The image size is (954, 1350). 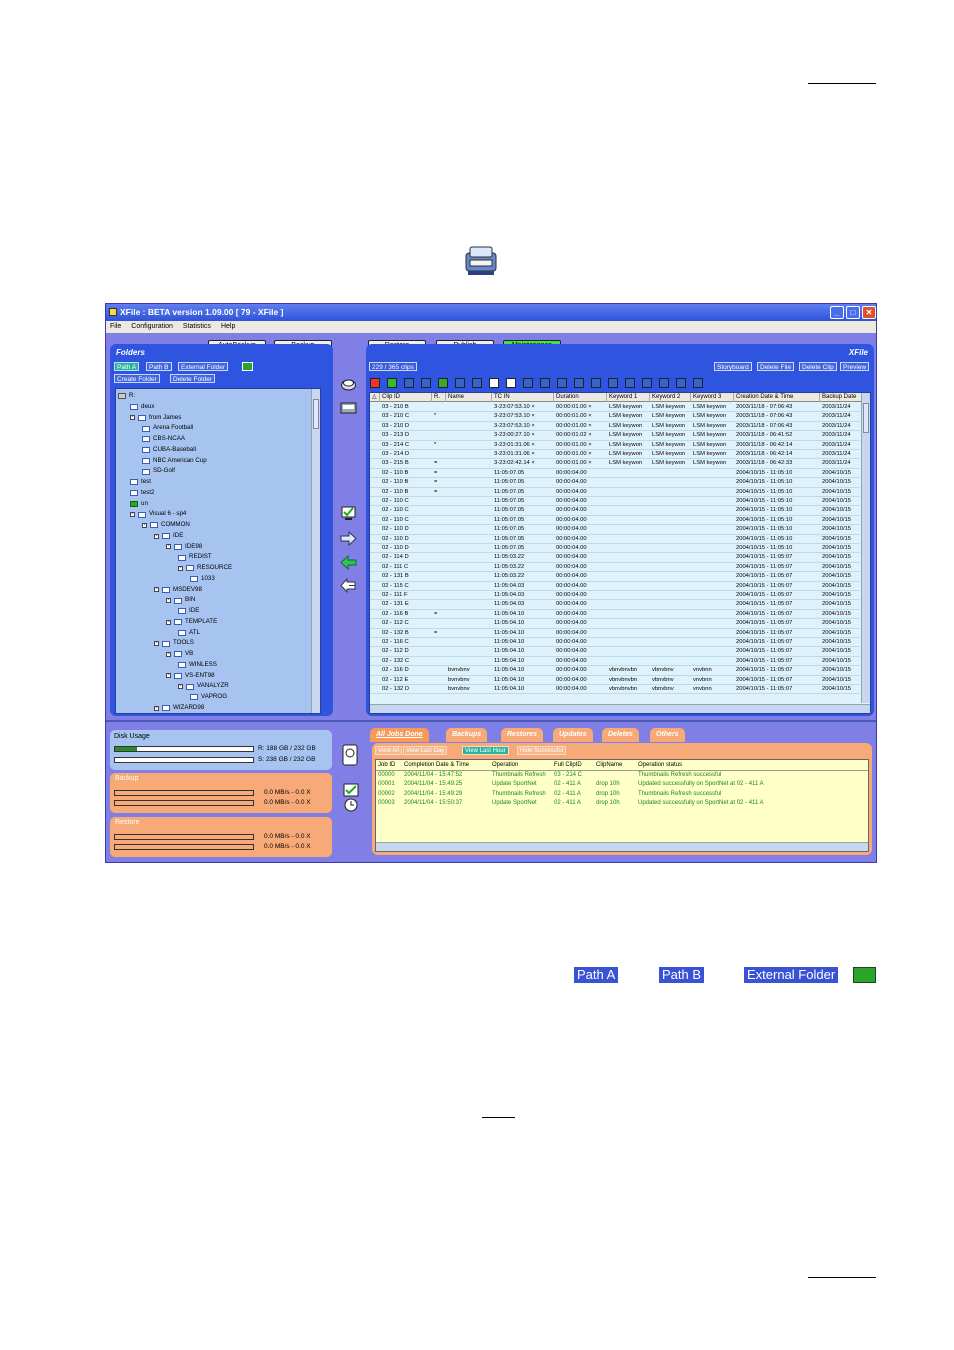 I want to click on tree-item: - BIN, so click(x=180, y=600).